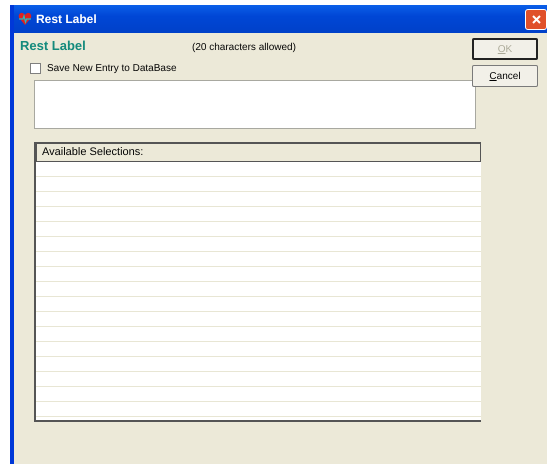 The width and height of the screenshot is (547, 464). I want to click on dialog-heading: Rest Label, so click(53, 45).